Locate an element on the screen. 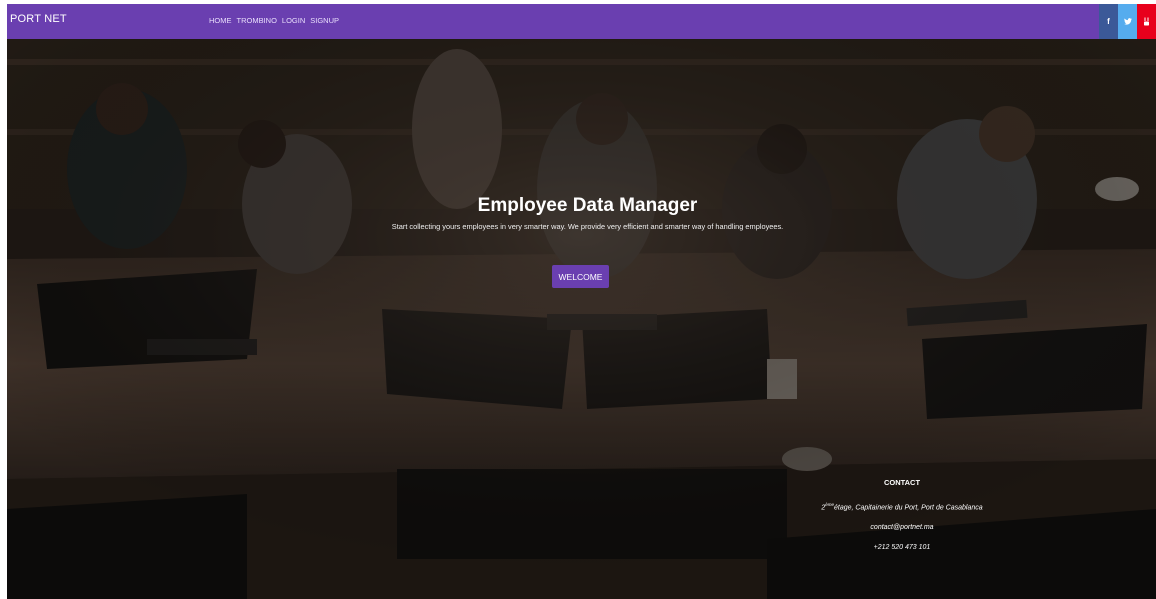 Image resolution: width=1156 pixels, height=599 pixels. contact-phone: +212 520 473 101 is located at coordinates (902, 548).